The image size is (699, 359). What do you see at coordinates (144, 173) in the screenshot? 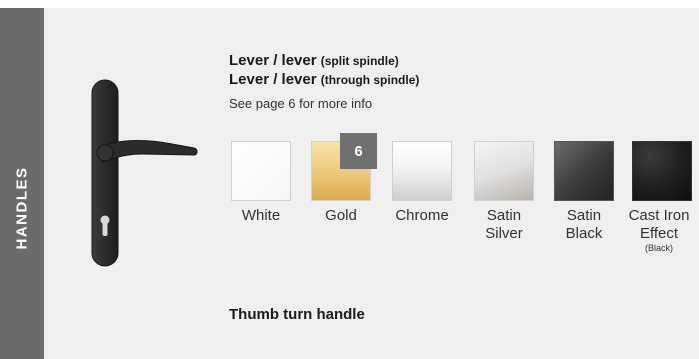
I see `lever-handle-image` at bounding box center [144, 173].